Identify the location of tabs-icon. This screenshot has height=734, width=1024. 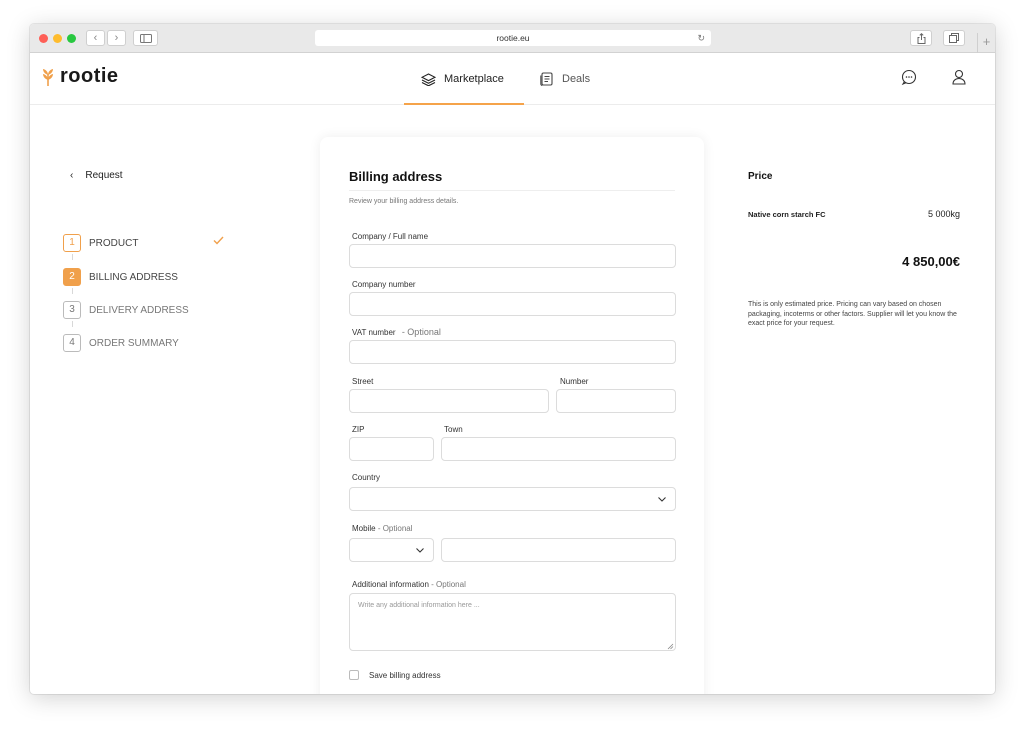
(954, 38).